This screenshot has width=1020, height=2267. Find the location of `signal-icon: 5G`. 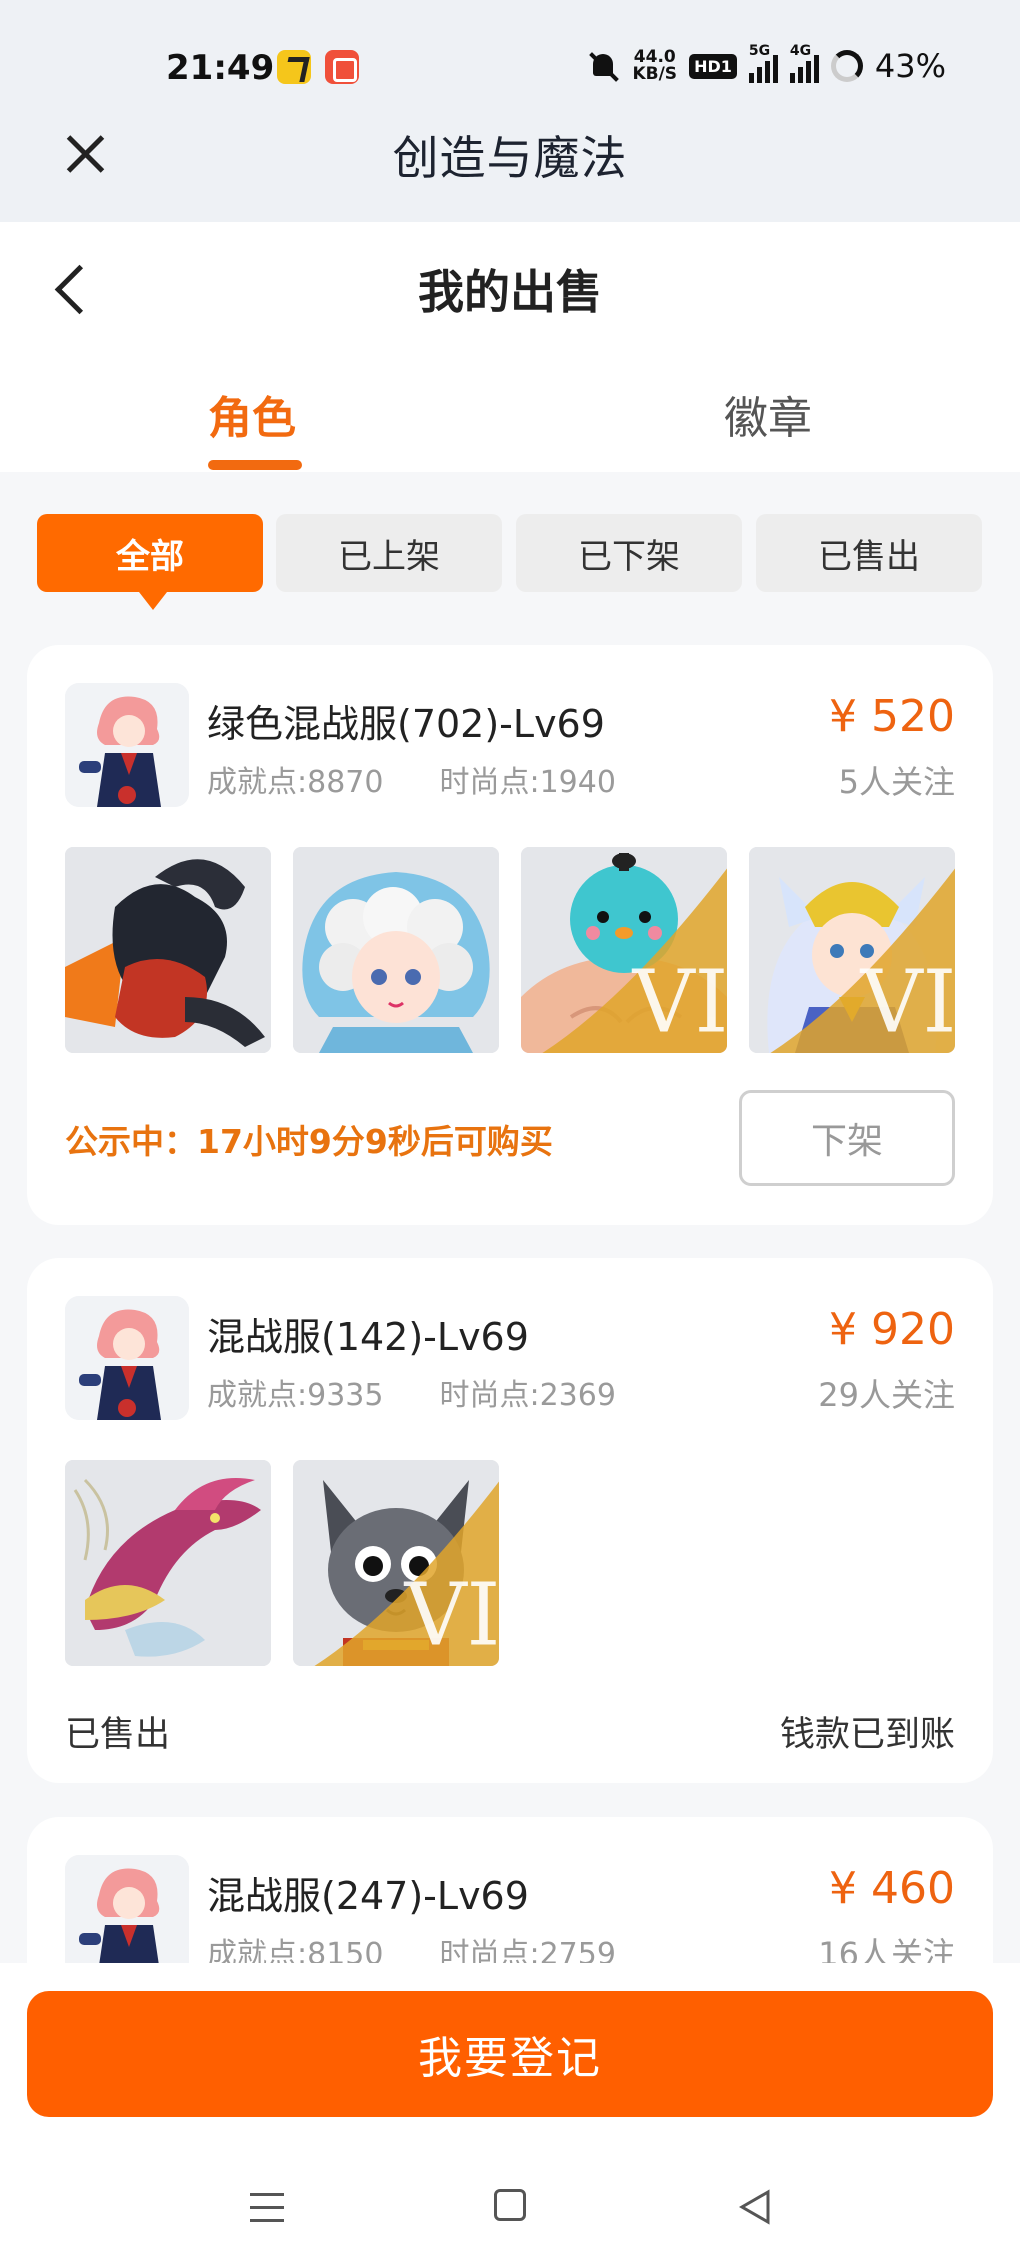

signal-icon: 5G is located at coordinates (763, 63).